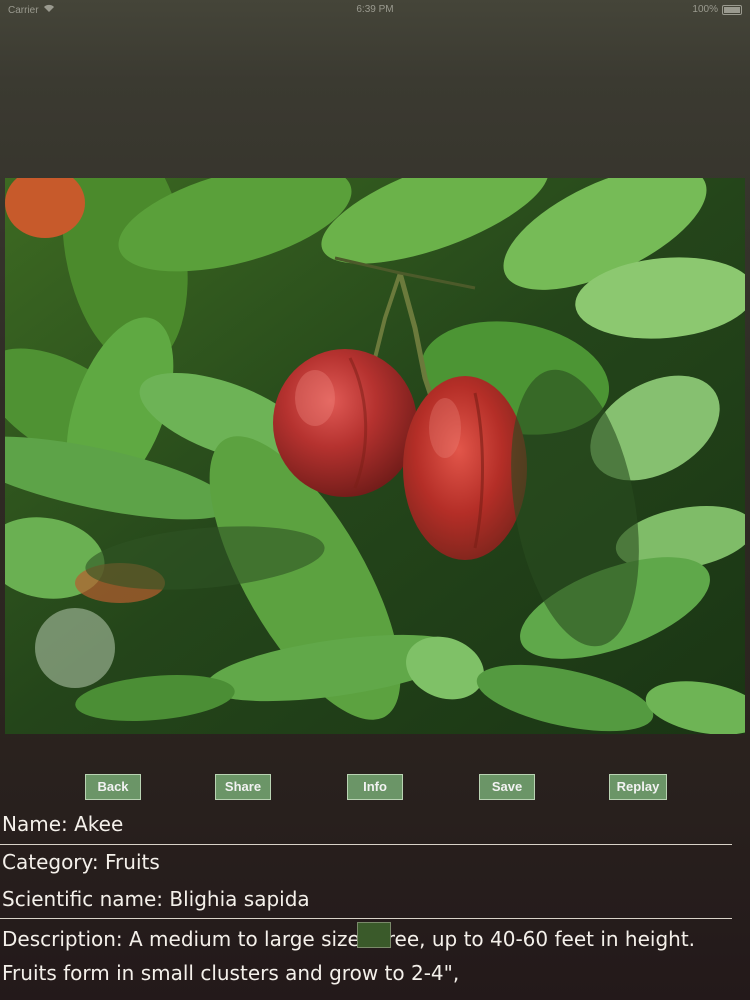 The width and height of the screenshot is (750, 1000). Describe the element at coordinates (638, 787) in the screenshot. I see `replay-button: Replay` at that location.